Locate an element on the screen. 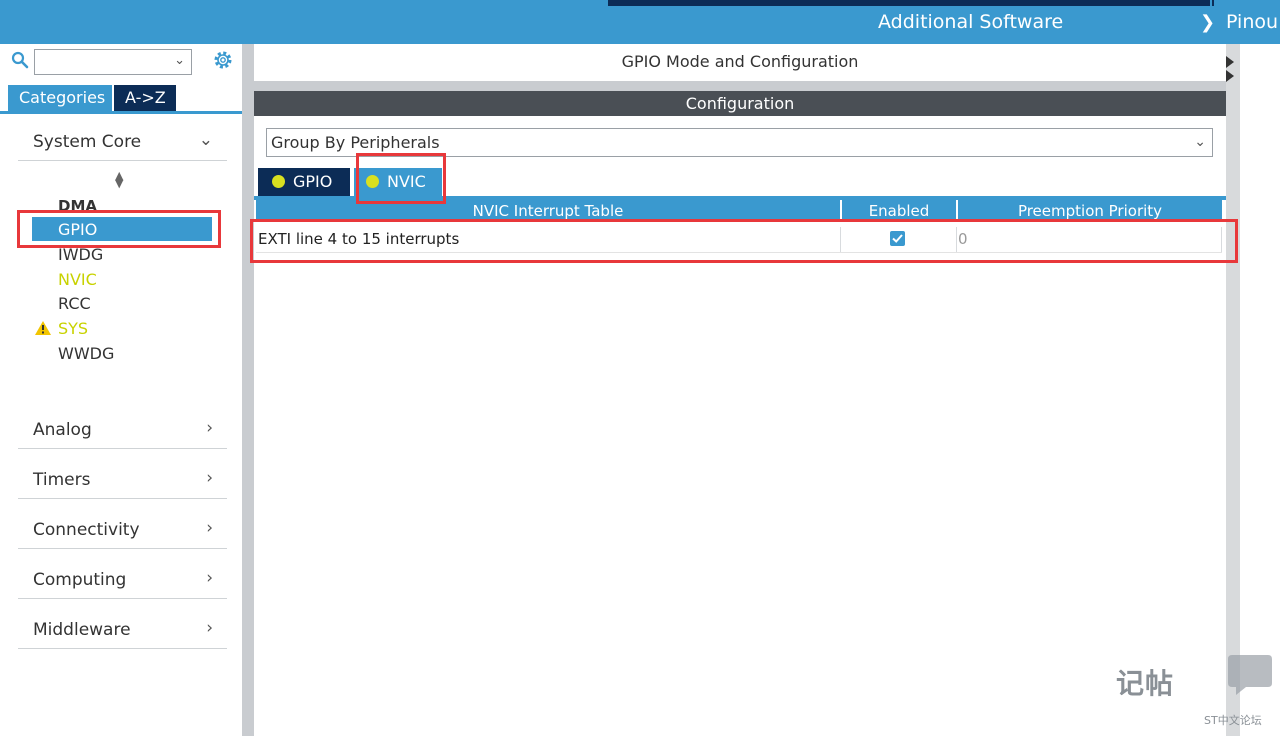  column-header-preemption-priority: Preemption Priority is located at coordinates (1090, 211).